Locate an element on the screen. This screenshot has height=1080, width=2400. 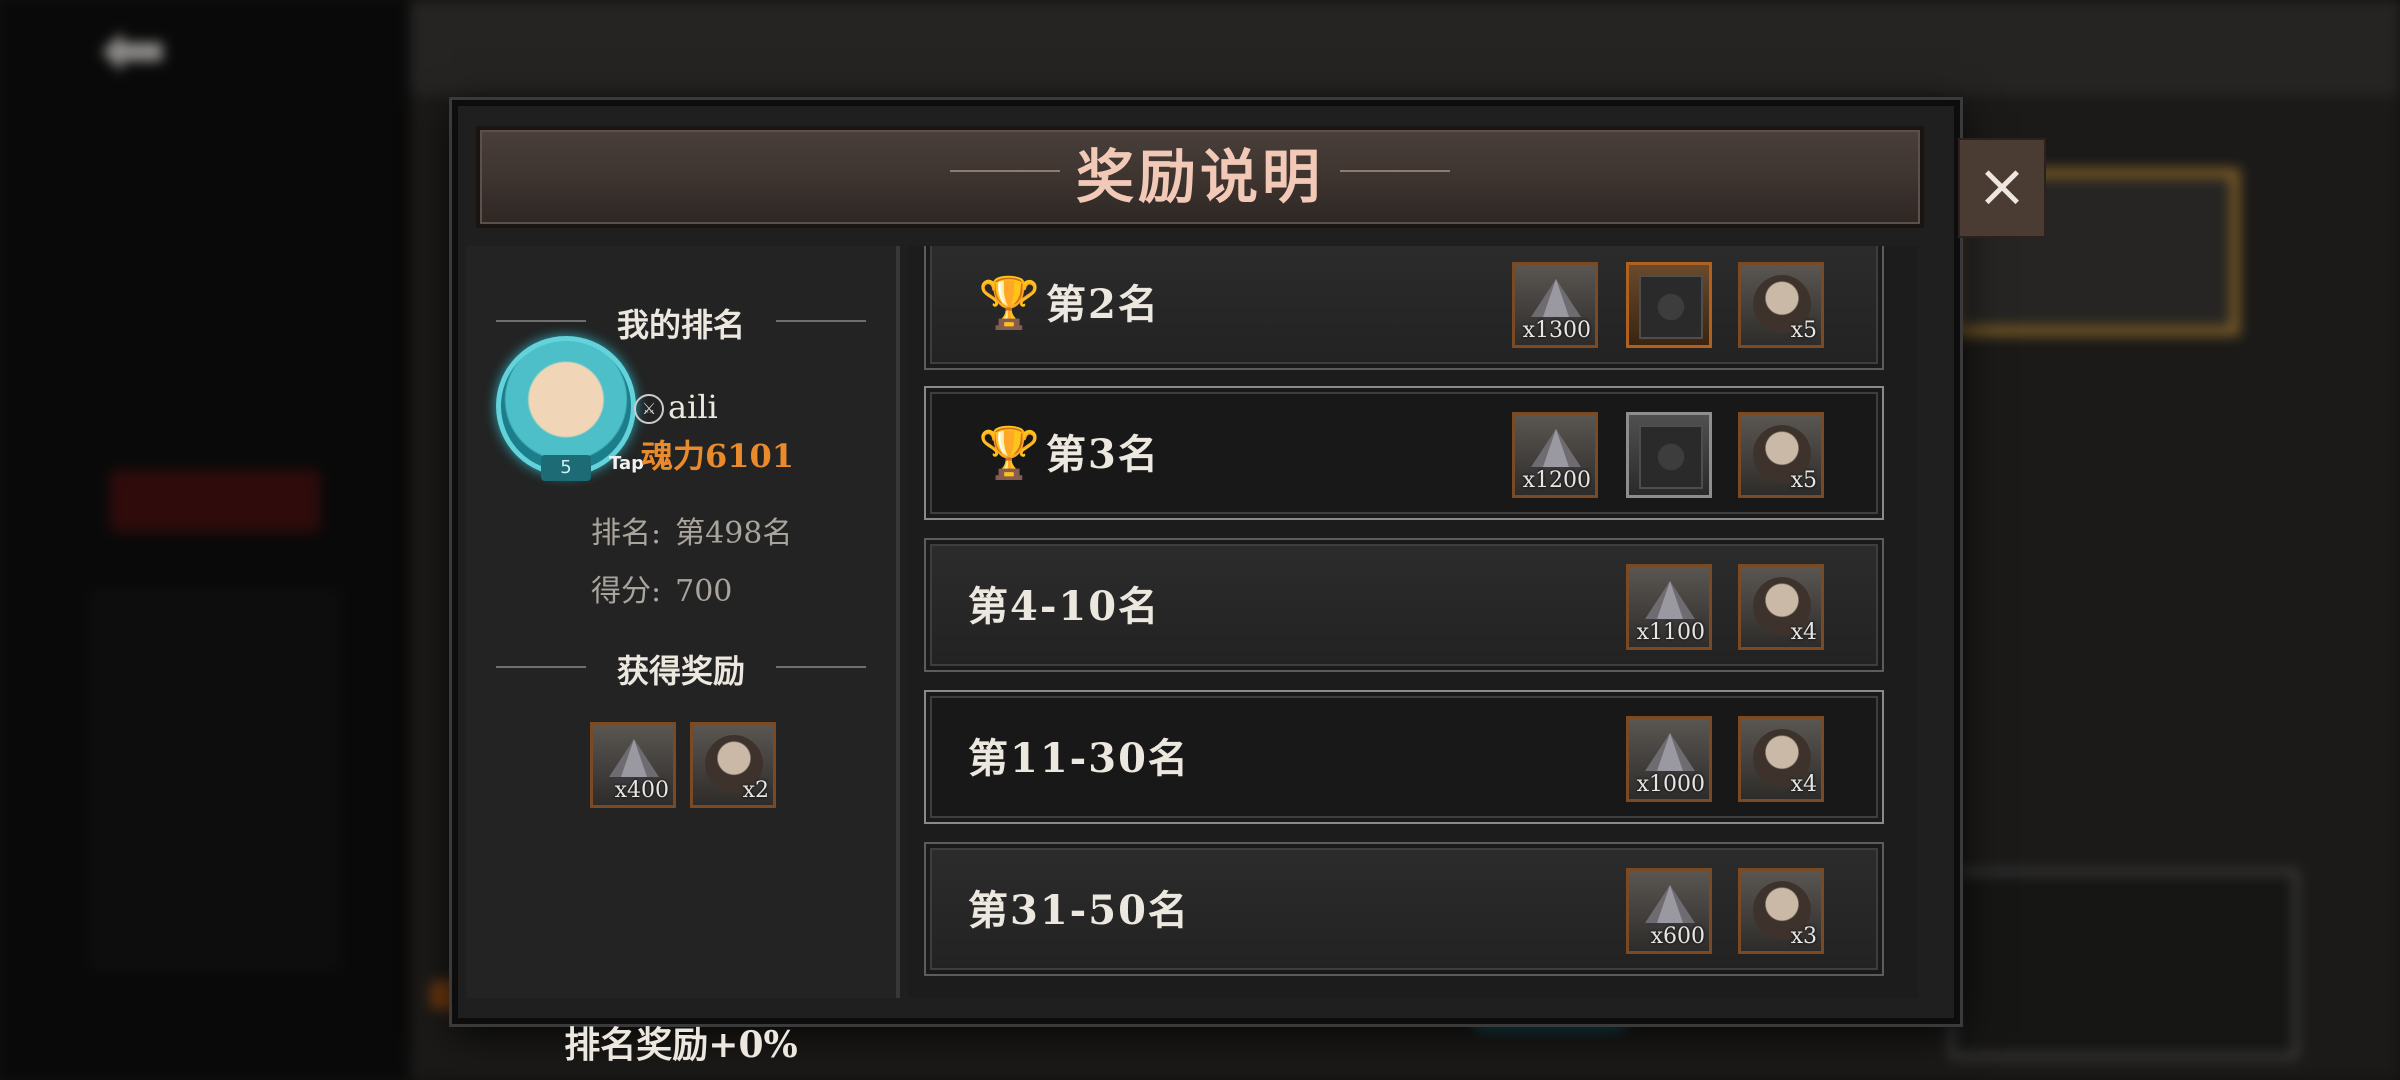
silver-trophy-icon: 🏆 is located at coordinates (1009, 303).